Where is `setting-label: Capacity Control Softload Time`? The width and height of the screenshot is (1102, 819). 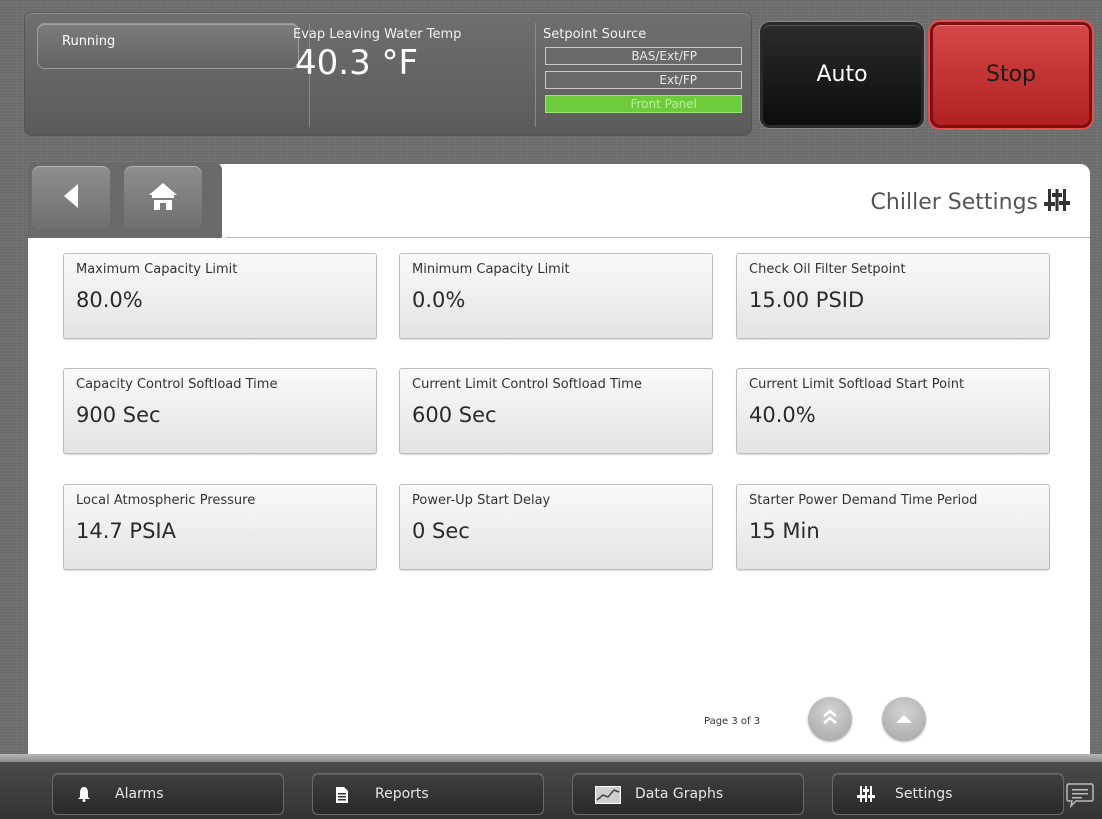 setting-label: Capacity Control Softload Time is located at coordinates (177, 384).